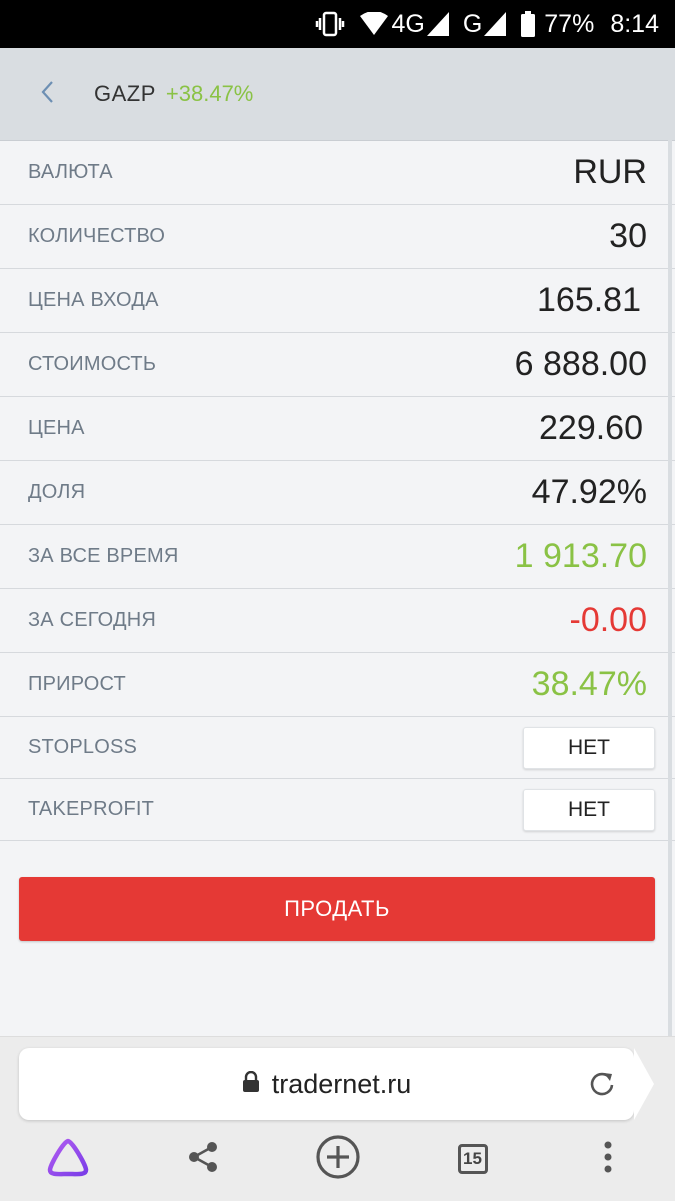 This screenshot has height=1201, width=675. Describe the element at coordinates (602, 1086) in the screenshot. I see `reload-icon` at that location.